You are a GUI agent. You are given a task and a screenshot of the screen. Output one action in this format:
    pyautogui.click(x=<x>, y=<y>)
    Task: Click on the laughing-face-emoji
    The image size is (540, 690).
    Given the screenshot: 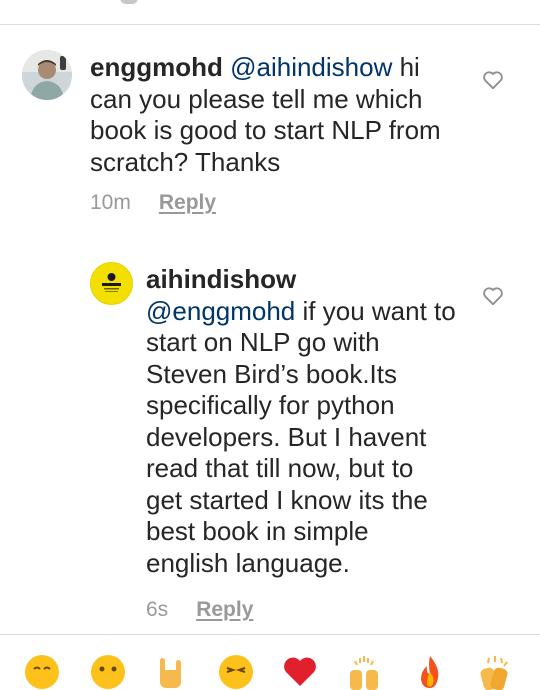 What is the action you would take?
    pyautogui.click(x=236, y=672)
    